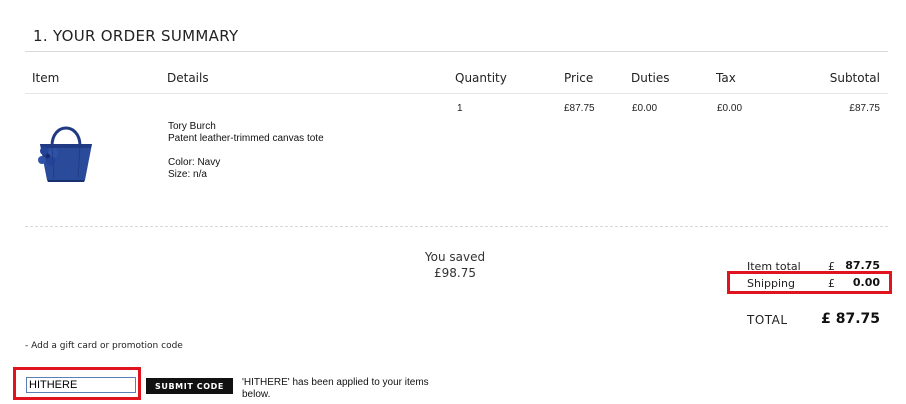 The width and height of the screenshot is (906, 404). I want to click on line-duties: £0.00, so click(645, 108).